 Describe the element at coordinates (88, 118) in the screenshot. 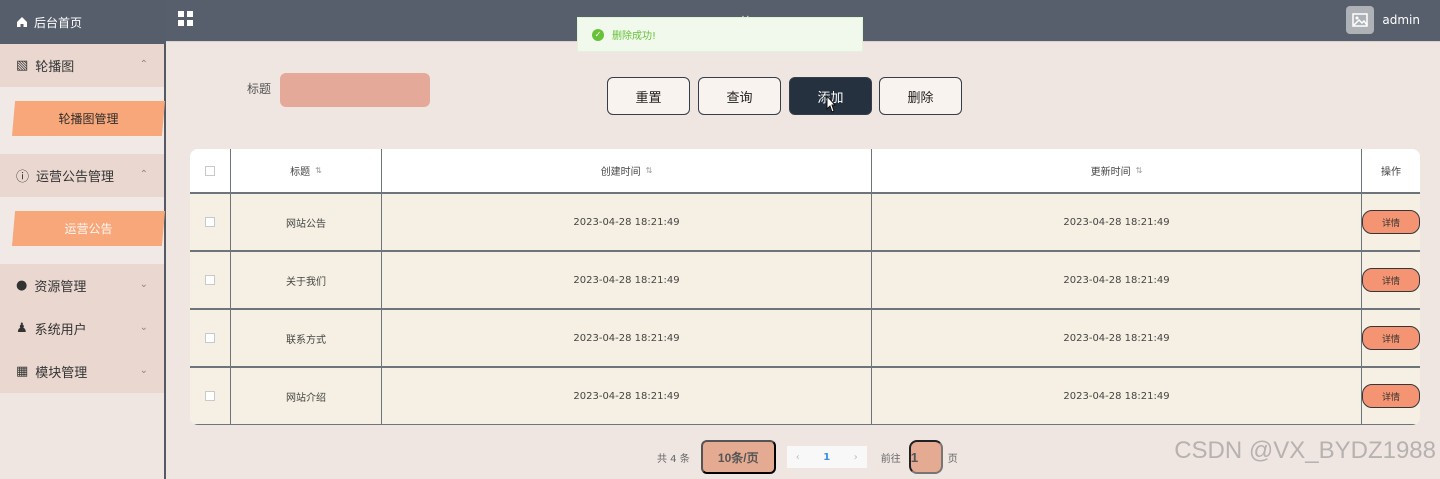

I see `sidebar-subitem-carousel-management: 轮播图管理` at that location.